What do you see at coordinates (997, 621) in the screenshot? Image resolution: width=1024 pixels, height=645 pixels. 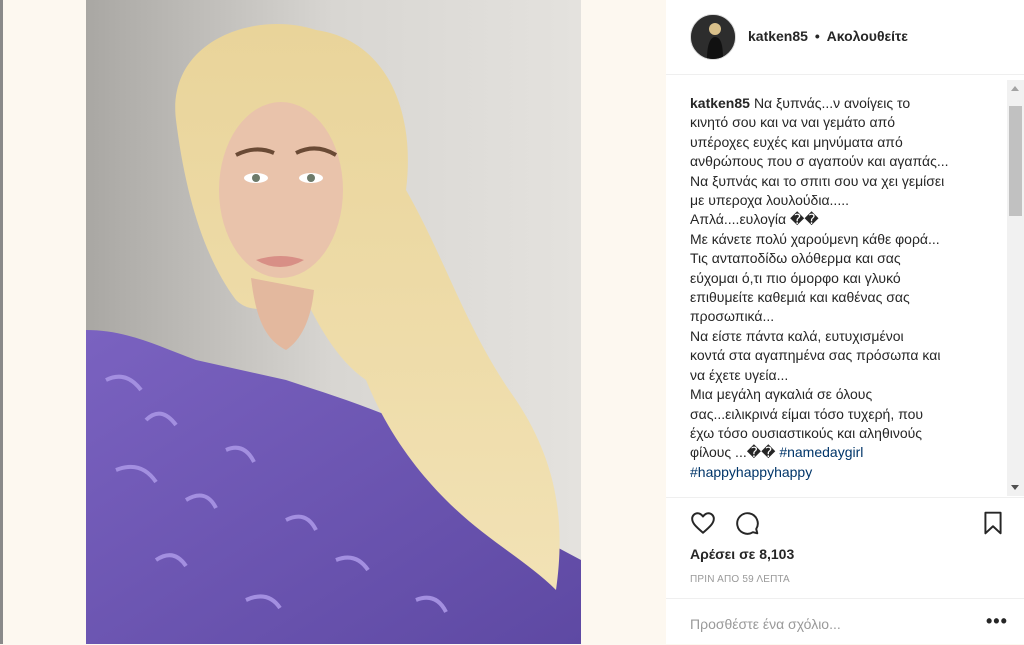 I see `more-options-icon: •••` at bounding box center [997, 621].